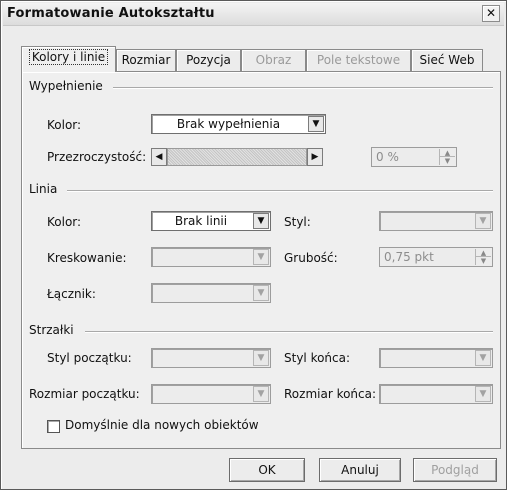 Image resolution: width=507 pixels, height=490 pixels. I want to click on line-color-dropdown: Brak linii ▼, so click(211, 221).